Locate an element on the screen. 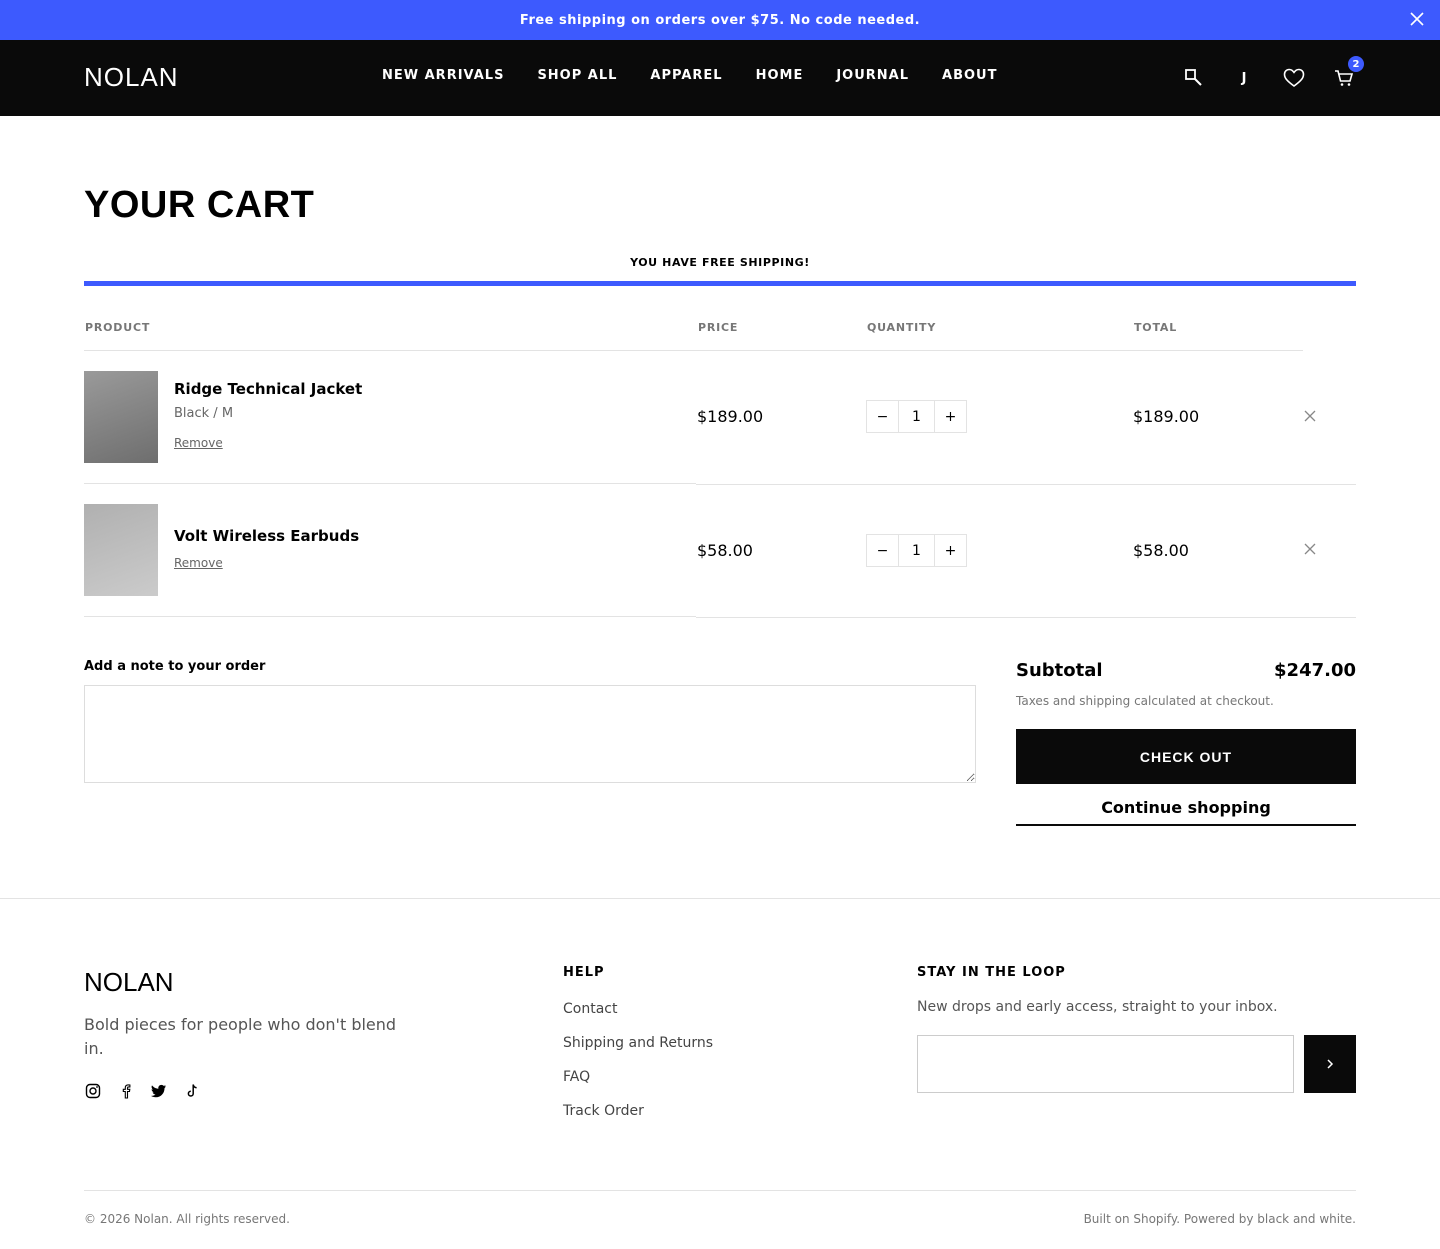  column-product: PRODUCT is located at coordinates (118, 327).